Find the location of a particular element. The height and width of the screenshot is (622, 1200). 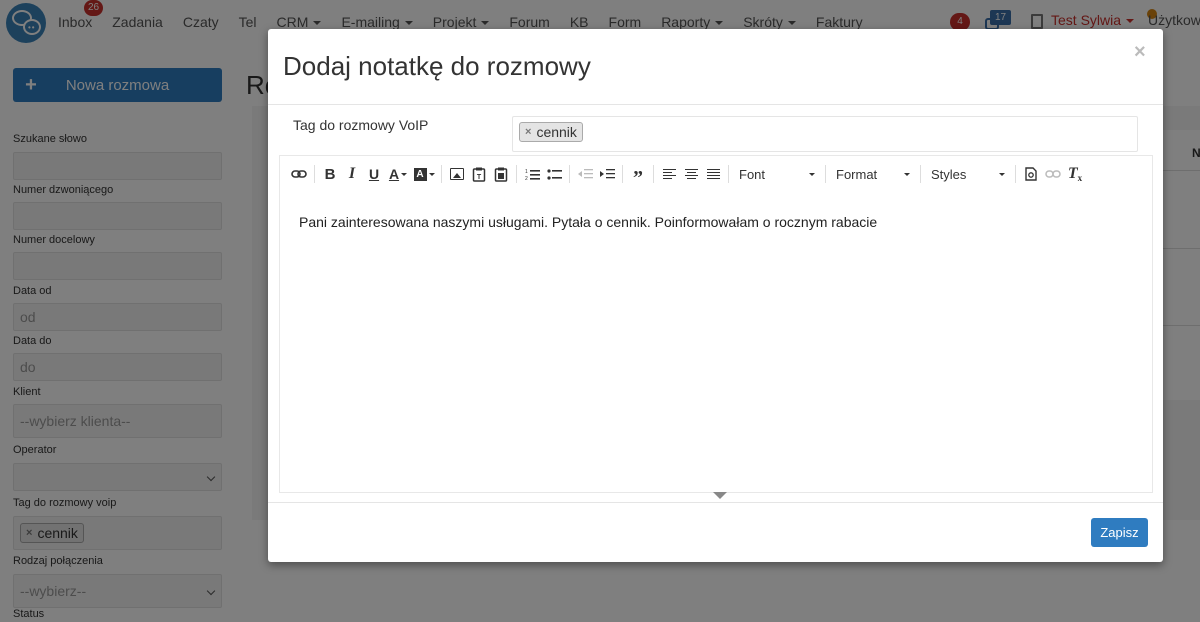

align-justify-icon is located at coordinates (713, 174).